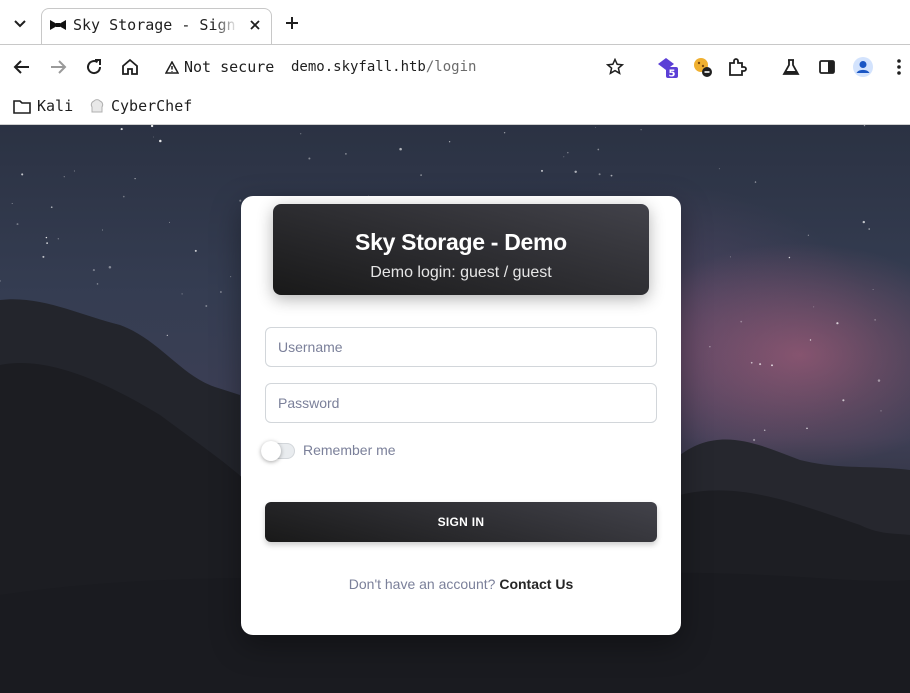 Image resolution: width=910 pixels, height=693 pixels. What do you see at coordinates (461, 242) in the screenshot?
I see `card-title: Sky Storage - Demo` at bounding box center [461, 242].